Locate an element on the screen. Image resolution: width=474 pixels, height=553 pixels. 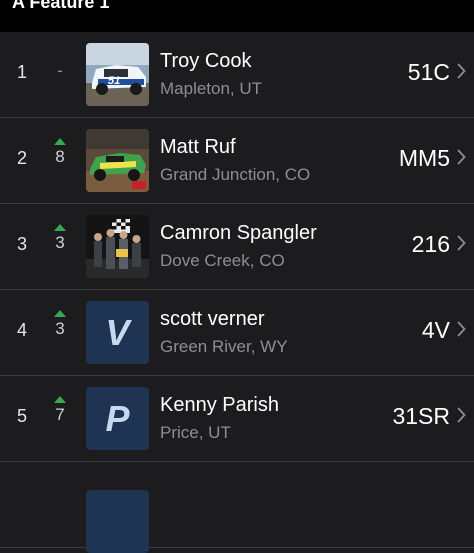
driver-avatar: P is located at coordinates (117, 418).